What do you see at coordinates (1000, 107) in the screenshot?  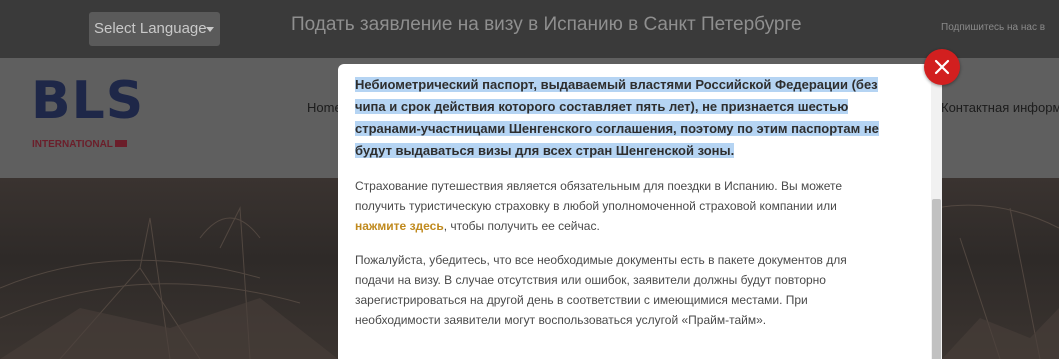 I see `nav-item-contact: Контактная информ` at bounding box center [1000, 107].